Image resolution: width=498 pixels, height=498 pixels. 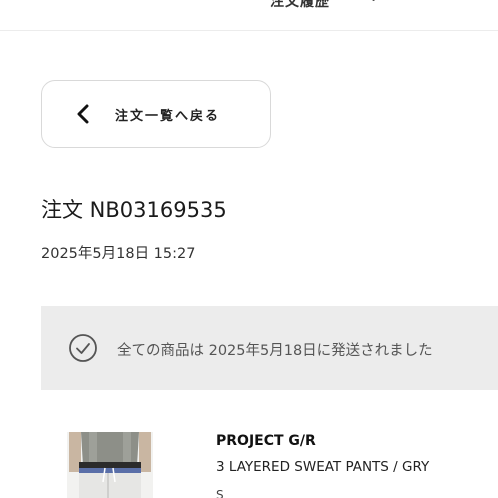 I want to click on product-image, so click(x=110, y=465).